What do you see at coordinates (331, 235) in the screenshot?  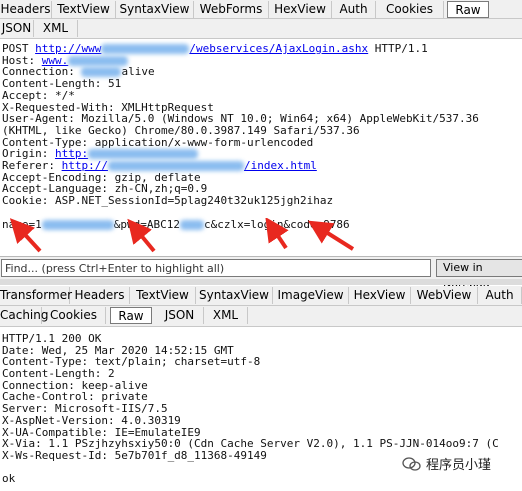 I see `arrow-code` at bounding box center [331, 235].